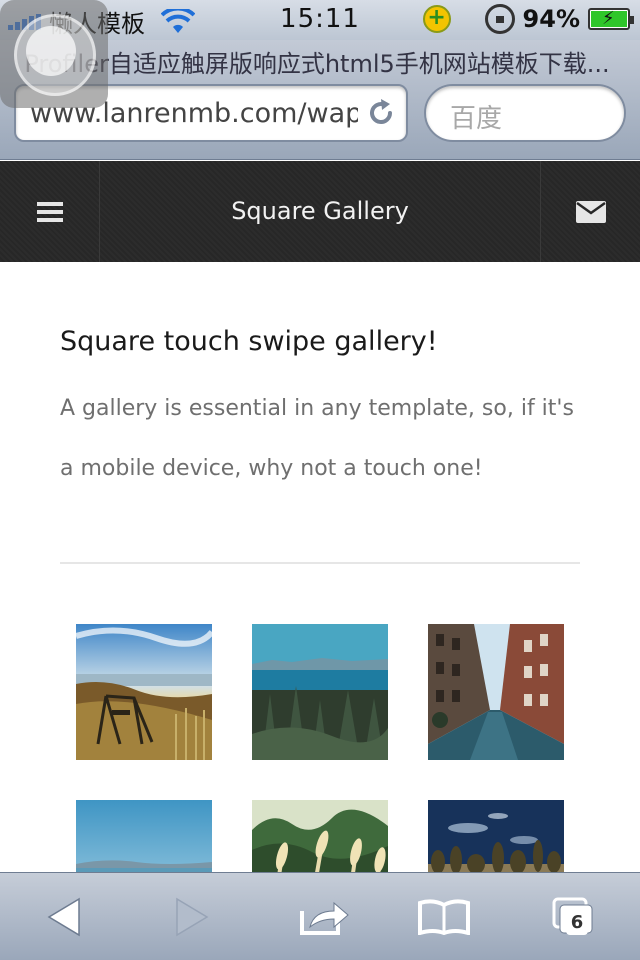 The image size is (640, 960). I want to click on bookmarks-button, so click(444, 917).